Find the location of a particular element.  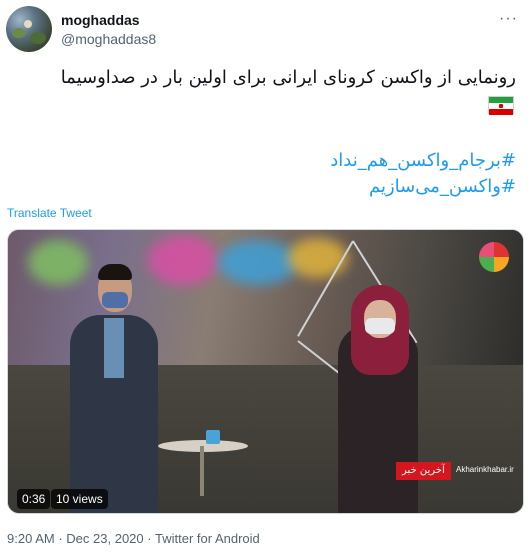

translate-tweet-link: Translate Tweet is located at coordinates (49, 213).